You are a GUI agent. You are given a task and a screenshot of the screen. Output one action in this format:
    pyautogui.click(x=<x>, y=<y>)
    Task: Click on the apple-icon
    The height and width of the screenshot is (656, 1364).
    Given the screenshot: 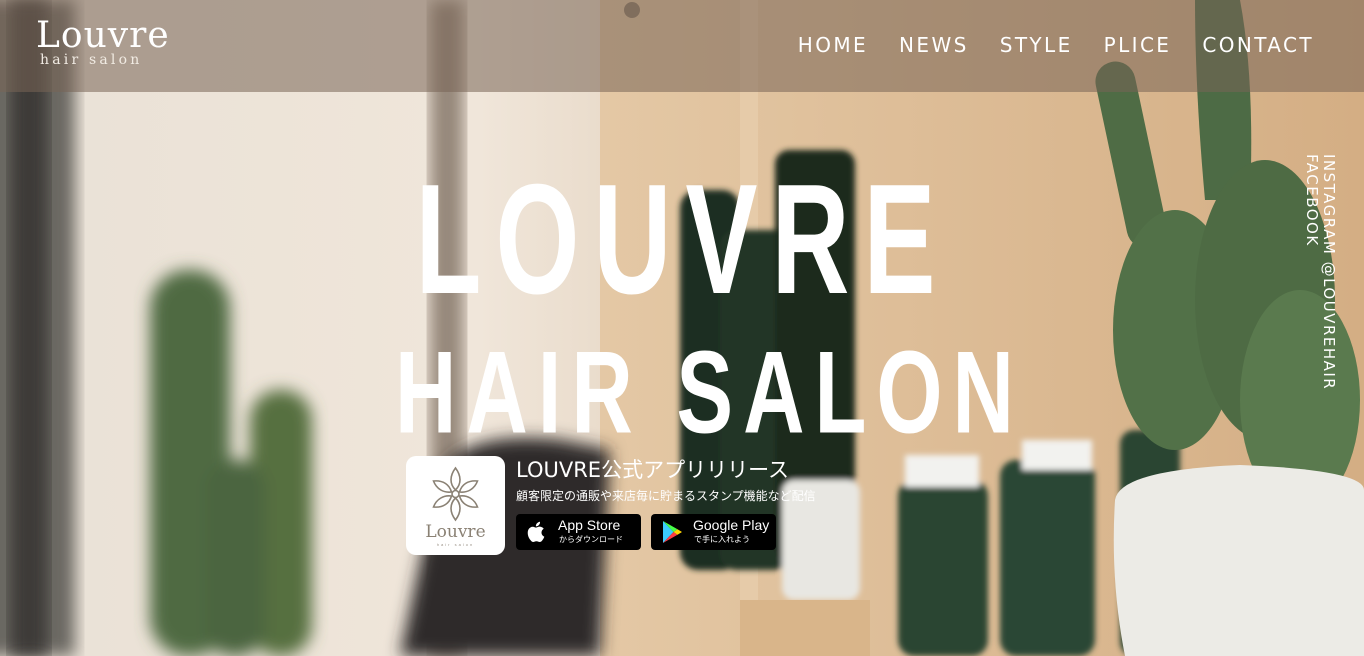 What is the action you would take?
    pyautogui.click(x=536, y=531)
    